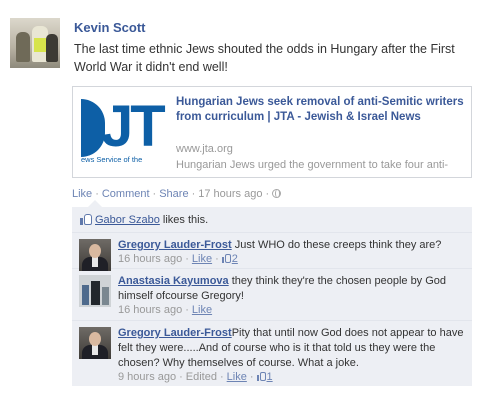 The width and height of the screenshot is (477, 401). What do you see at coordinates (201, 377) in the screenshot?
I see `comment-edited: Edited` at bounding box center [201, 377].